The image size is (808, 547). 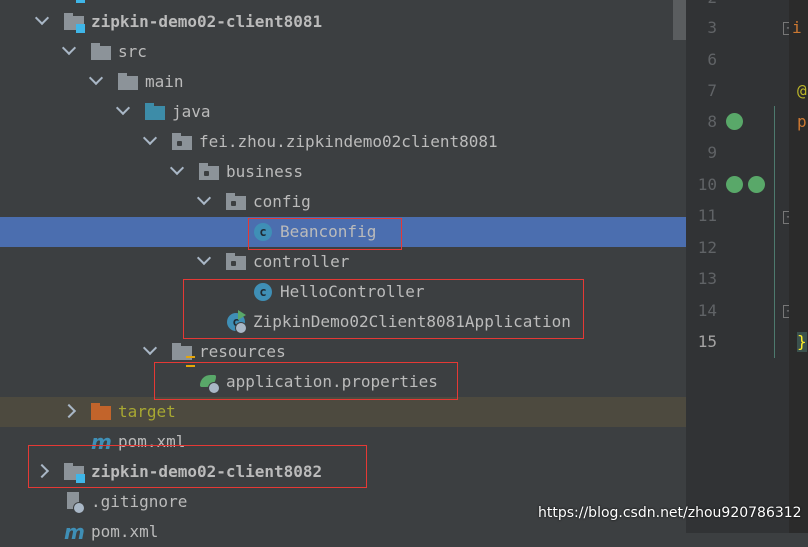 I want to click on source-folder-icon, so click(x=155, y=111).